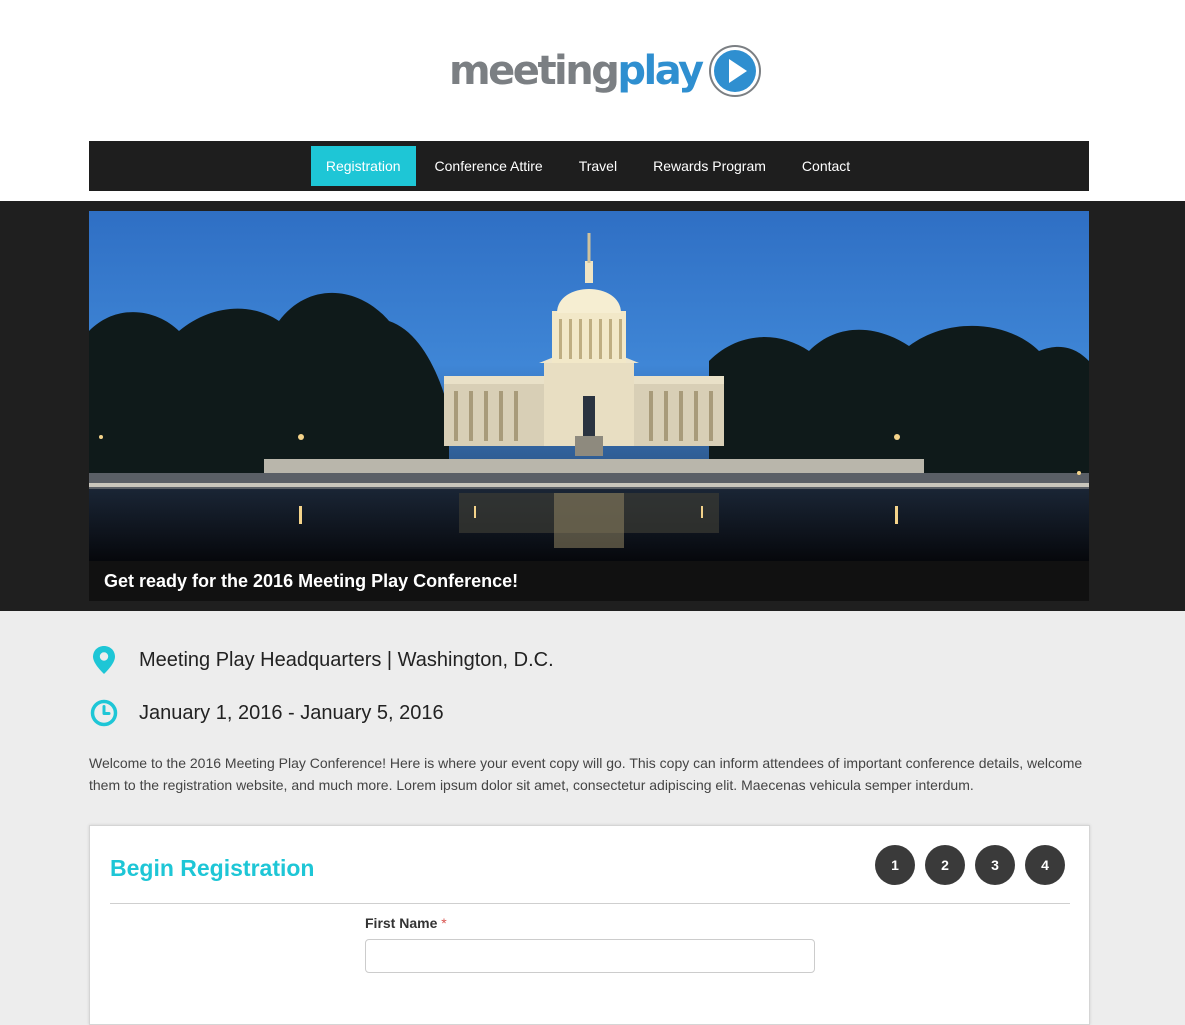 The height and width of the screenshot is (1025, 1185). I want to click on first-name-input, so click(590, 956).